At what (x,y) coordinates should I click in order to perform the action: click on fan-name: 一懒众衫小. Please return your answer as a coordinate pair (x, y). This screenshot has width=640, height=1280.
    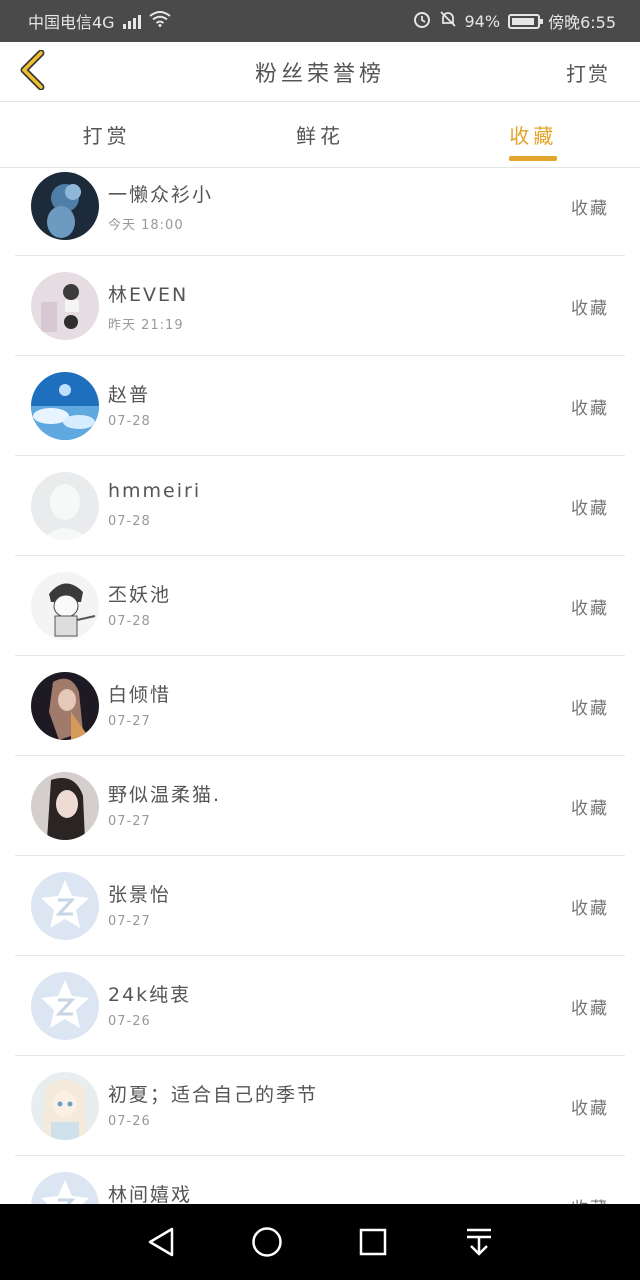
    Looking at the image, I should click on (161, 195).